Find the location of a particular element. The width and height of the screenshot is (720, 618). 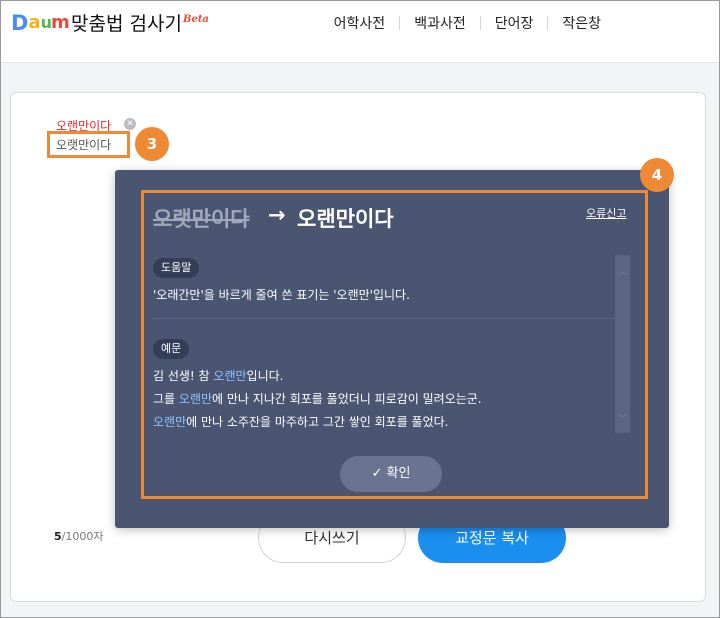

example-sentence: 그를 오랜만에 만나 지나간 회포를 풀었더니 피로감이 밀려오는군. is located at coordinates (317, 398).